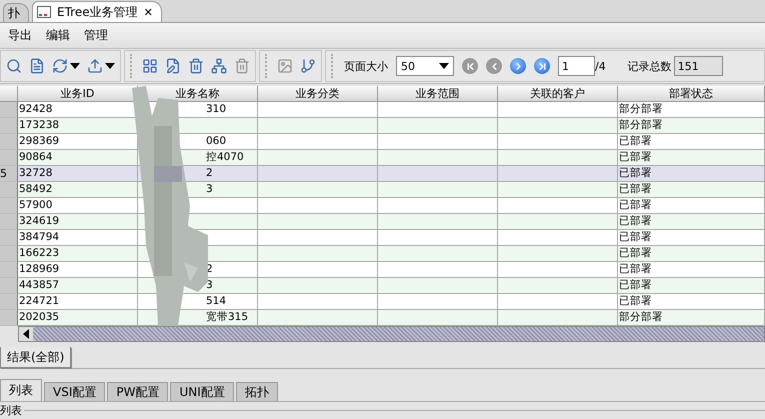  I want to click on table-cell: 90864, so click(78, 158).